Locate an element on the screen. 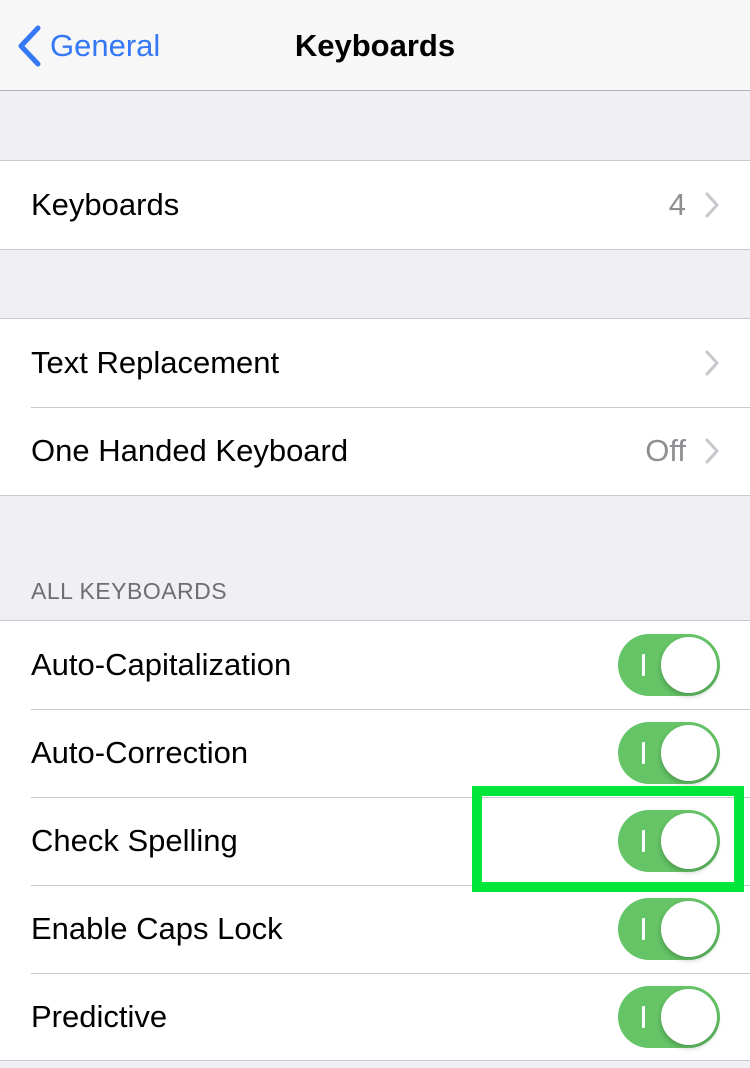 The width and height of the screenshot is (750, 1068). auto-capitalization-toggle is located at coordinates (669, 665).